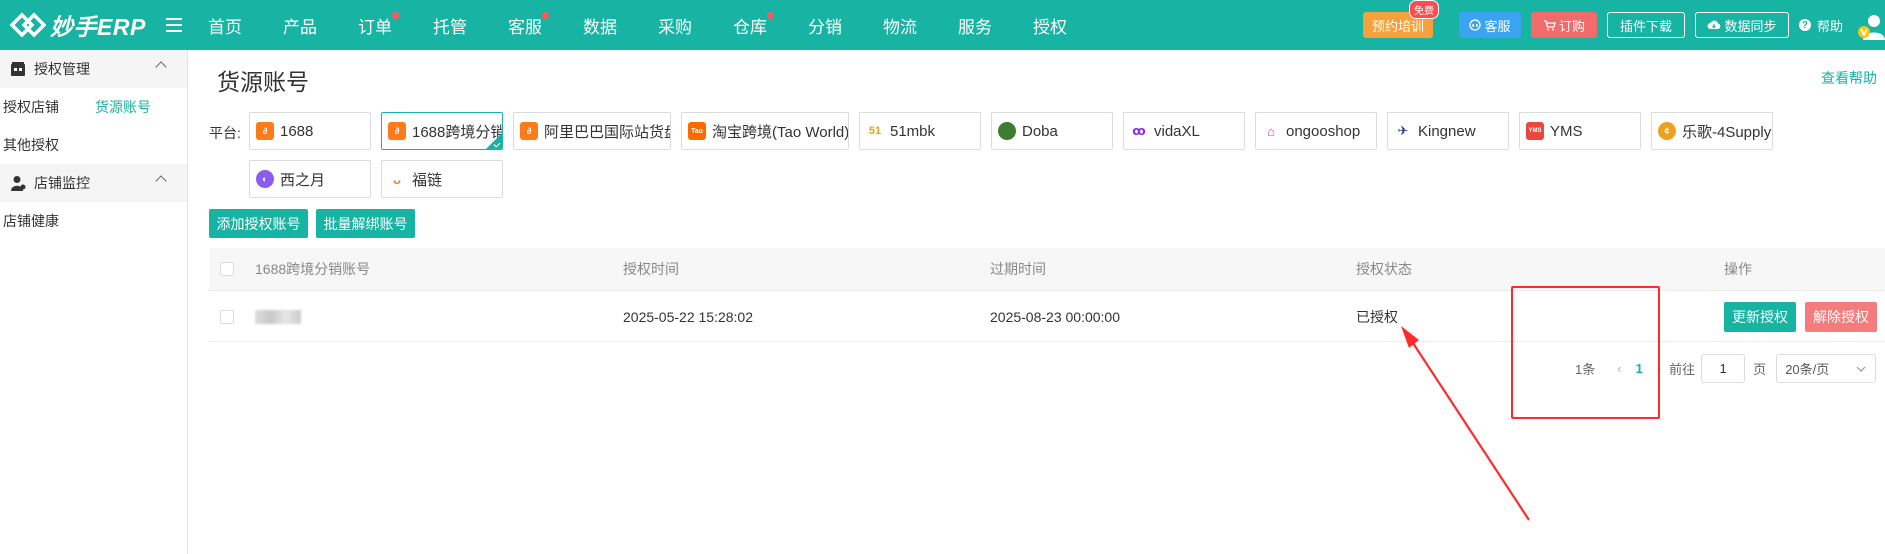 The width and height of the screenshot is (1885, 554). What do you see at coordinates (93, 183) in the screenshot?
I see `sidebar-group-store-monitor: 店铺监控` at bounding box center [93, 183].